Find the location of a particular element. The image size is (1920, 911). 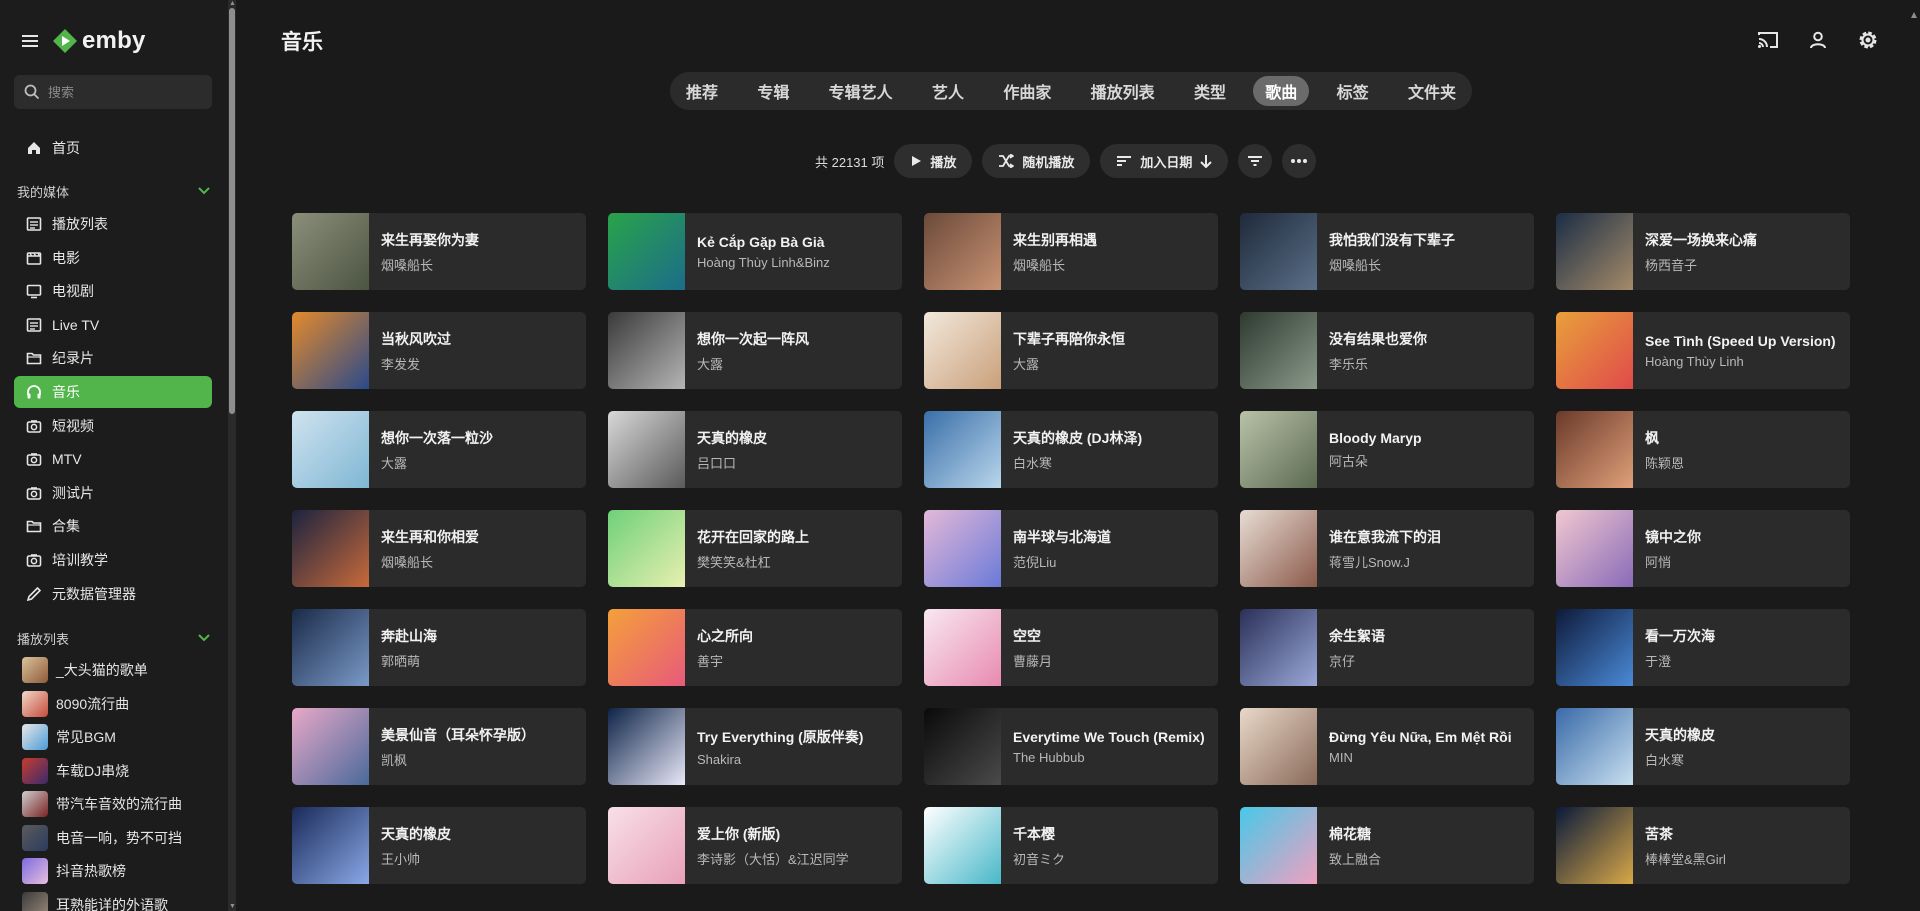

song-card: 我怕我们没有下辈子 烟嗓船长 is located at coordinates (1387, 251).